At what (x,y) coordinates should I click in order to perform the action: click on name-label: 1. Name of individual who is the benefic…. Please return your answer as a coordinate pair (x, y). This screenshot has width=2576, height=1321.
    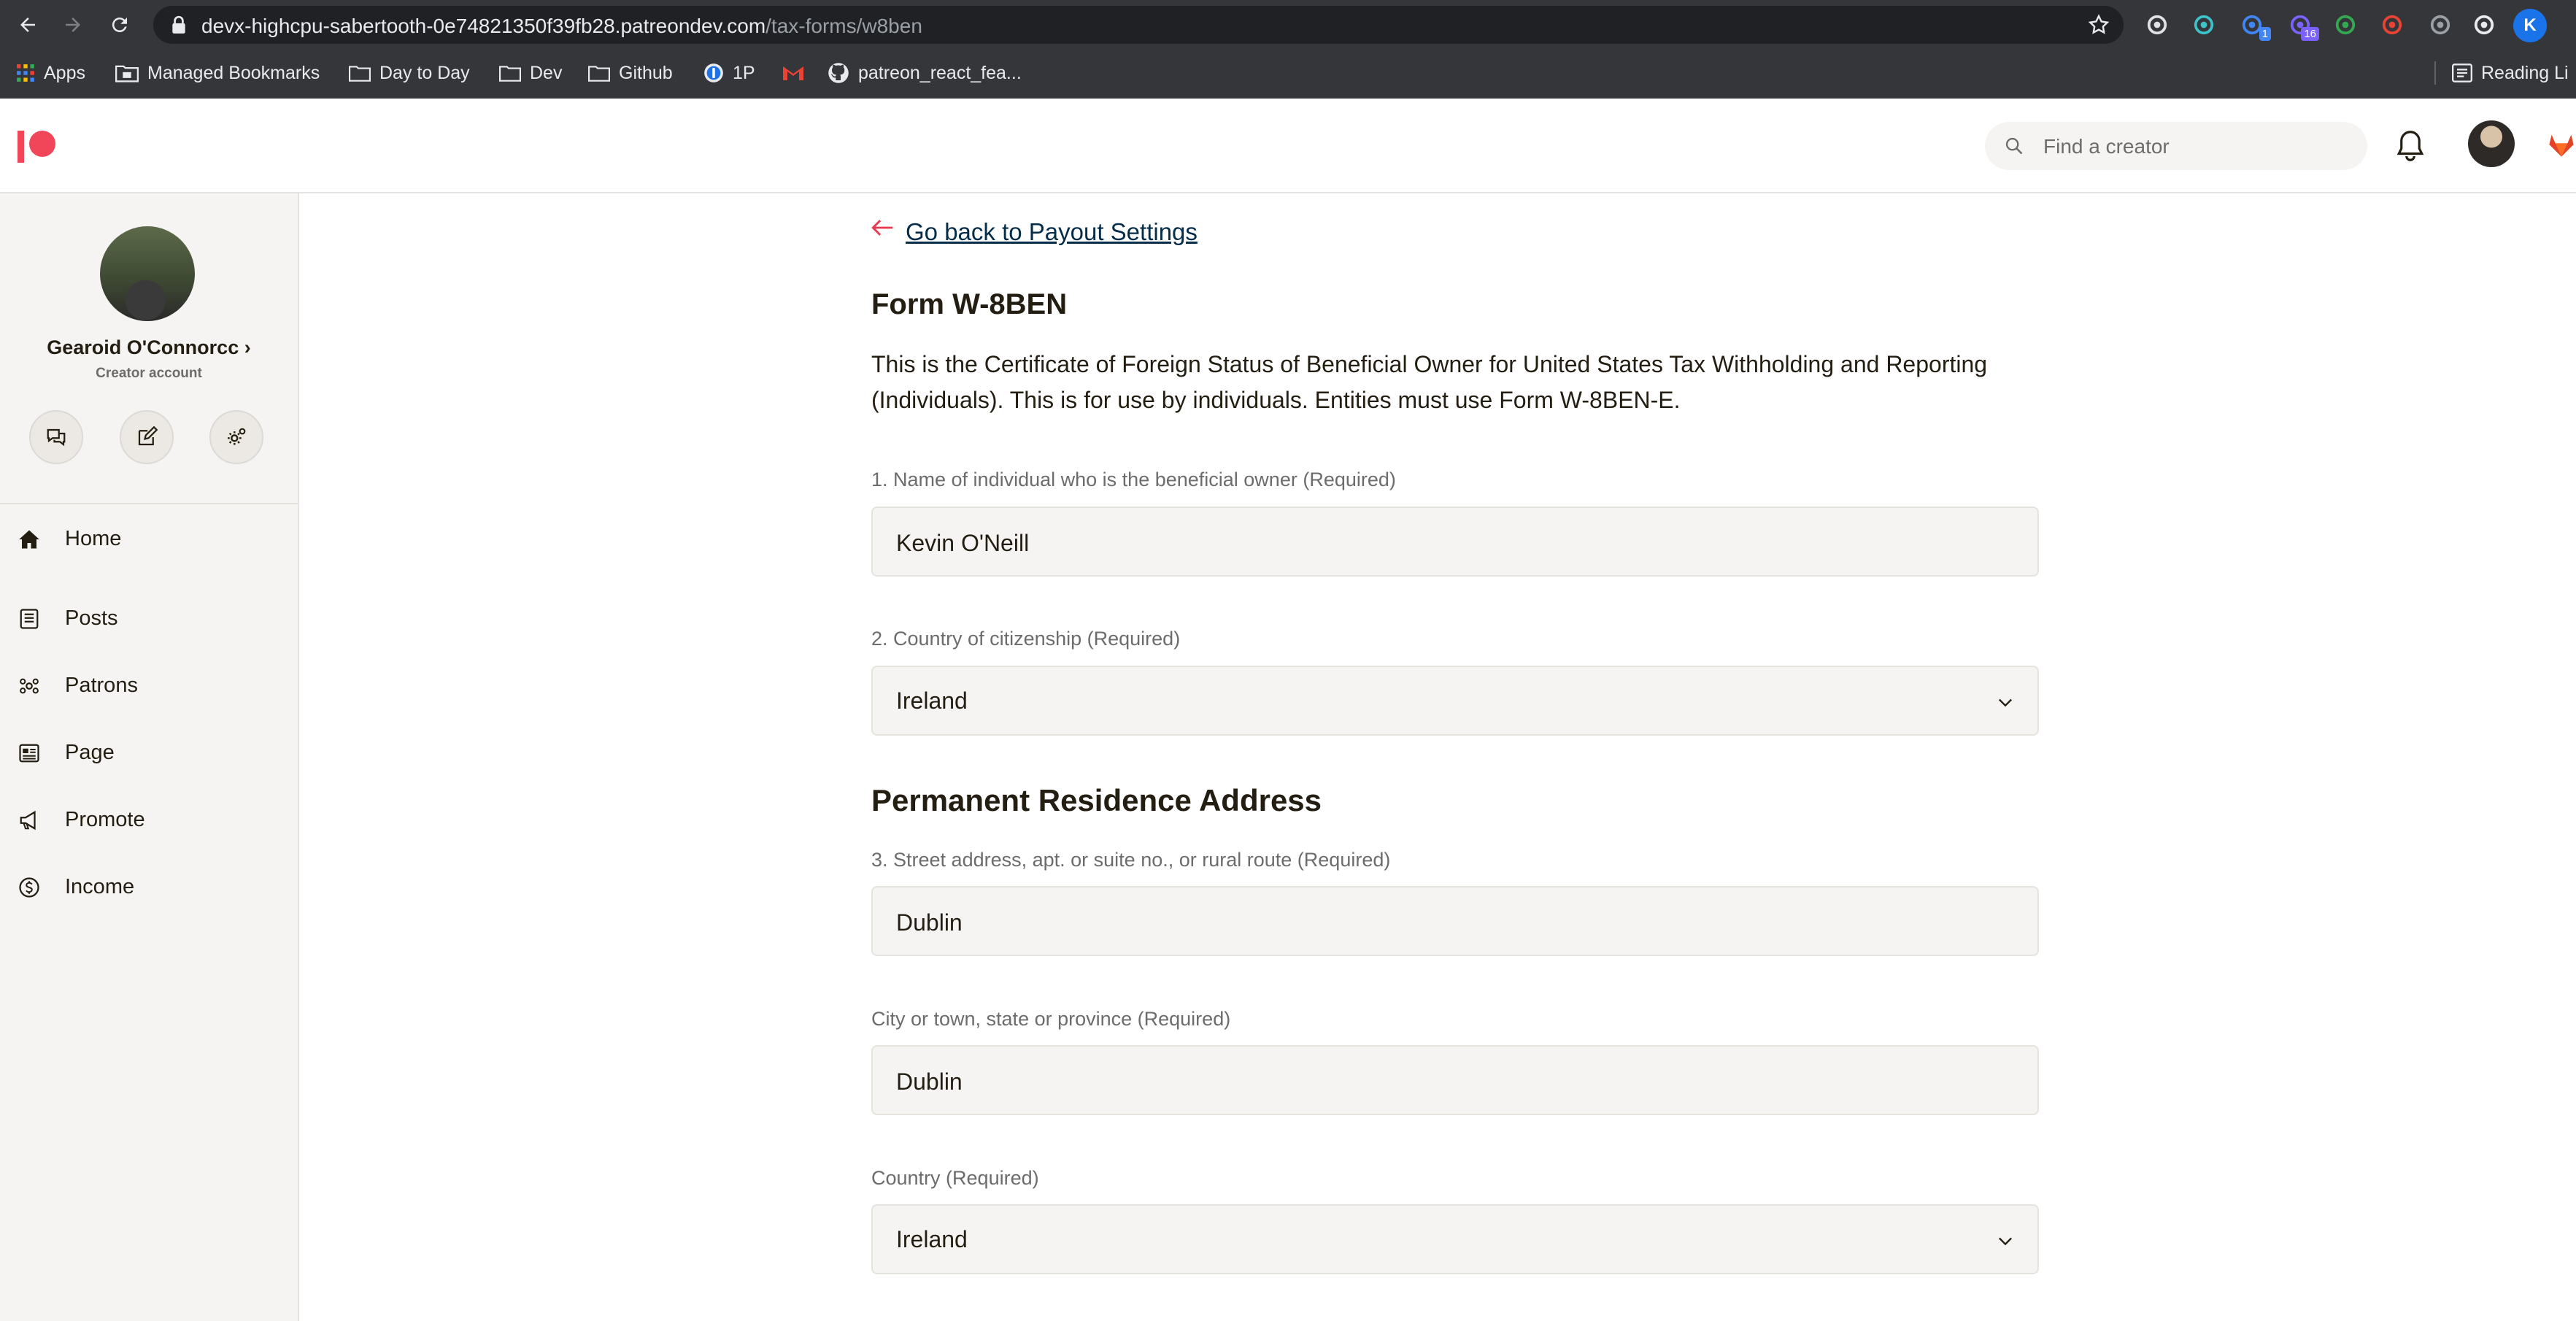
    Looking at the image, I should click on (1133, 479).